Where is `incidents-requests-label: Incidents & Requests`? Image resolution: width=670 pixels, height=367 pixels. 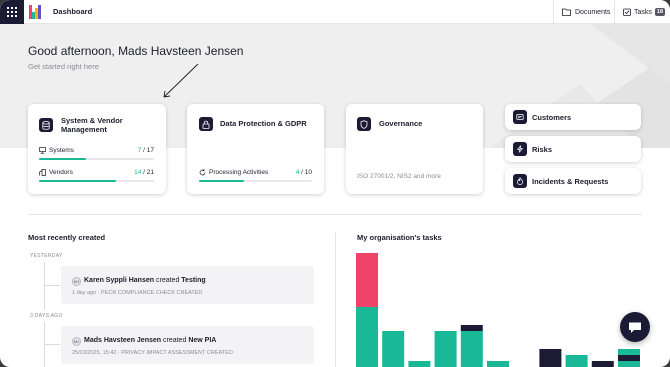 incidents-requests-label: Incidents & Requests is located at coordinates (570, 181).